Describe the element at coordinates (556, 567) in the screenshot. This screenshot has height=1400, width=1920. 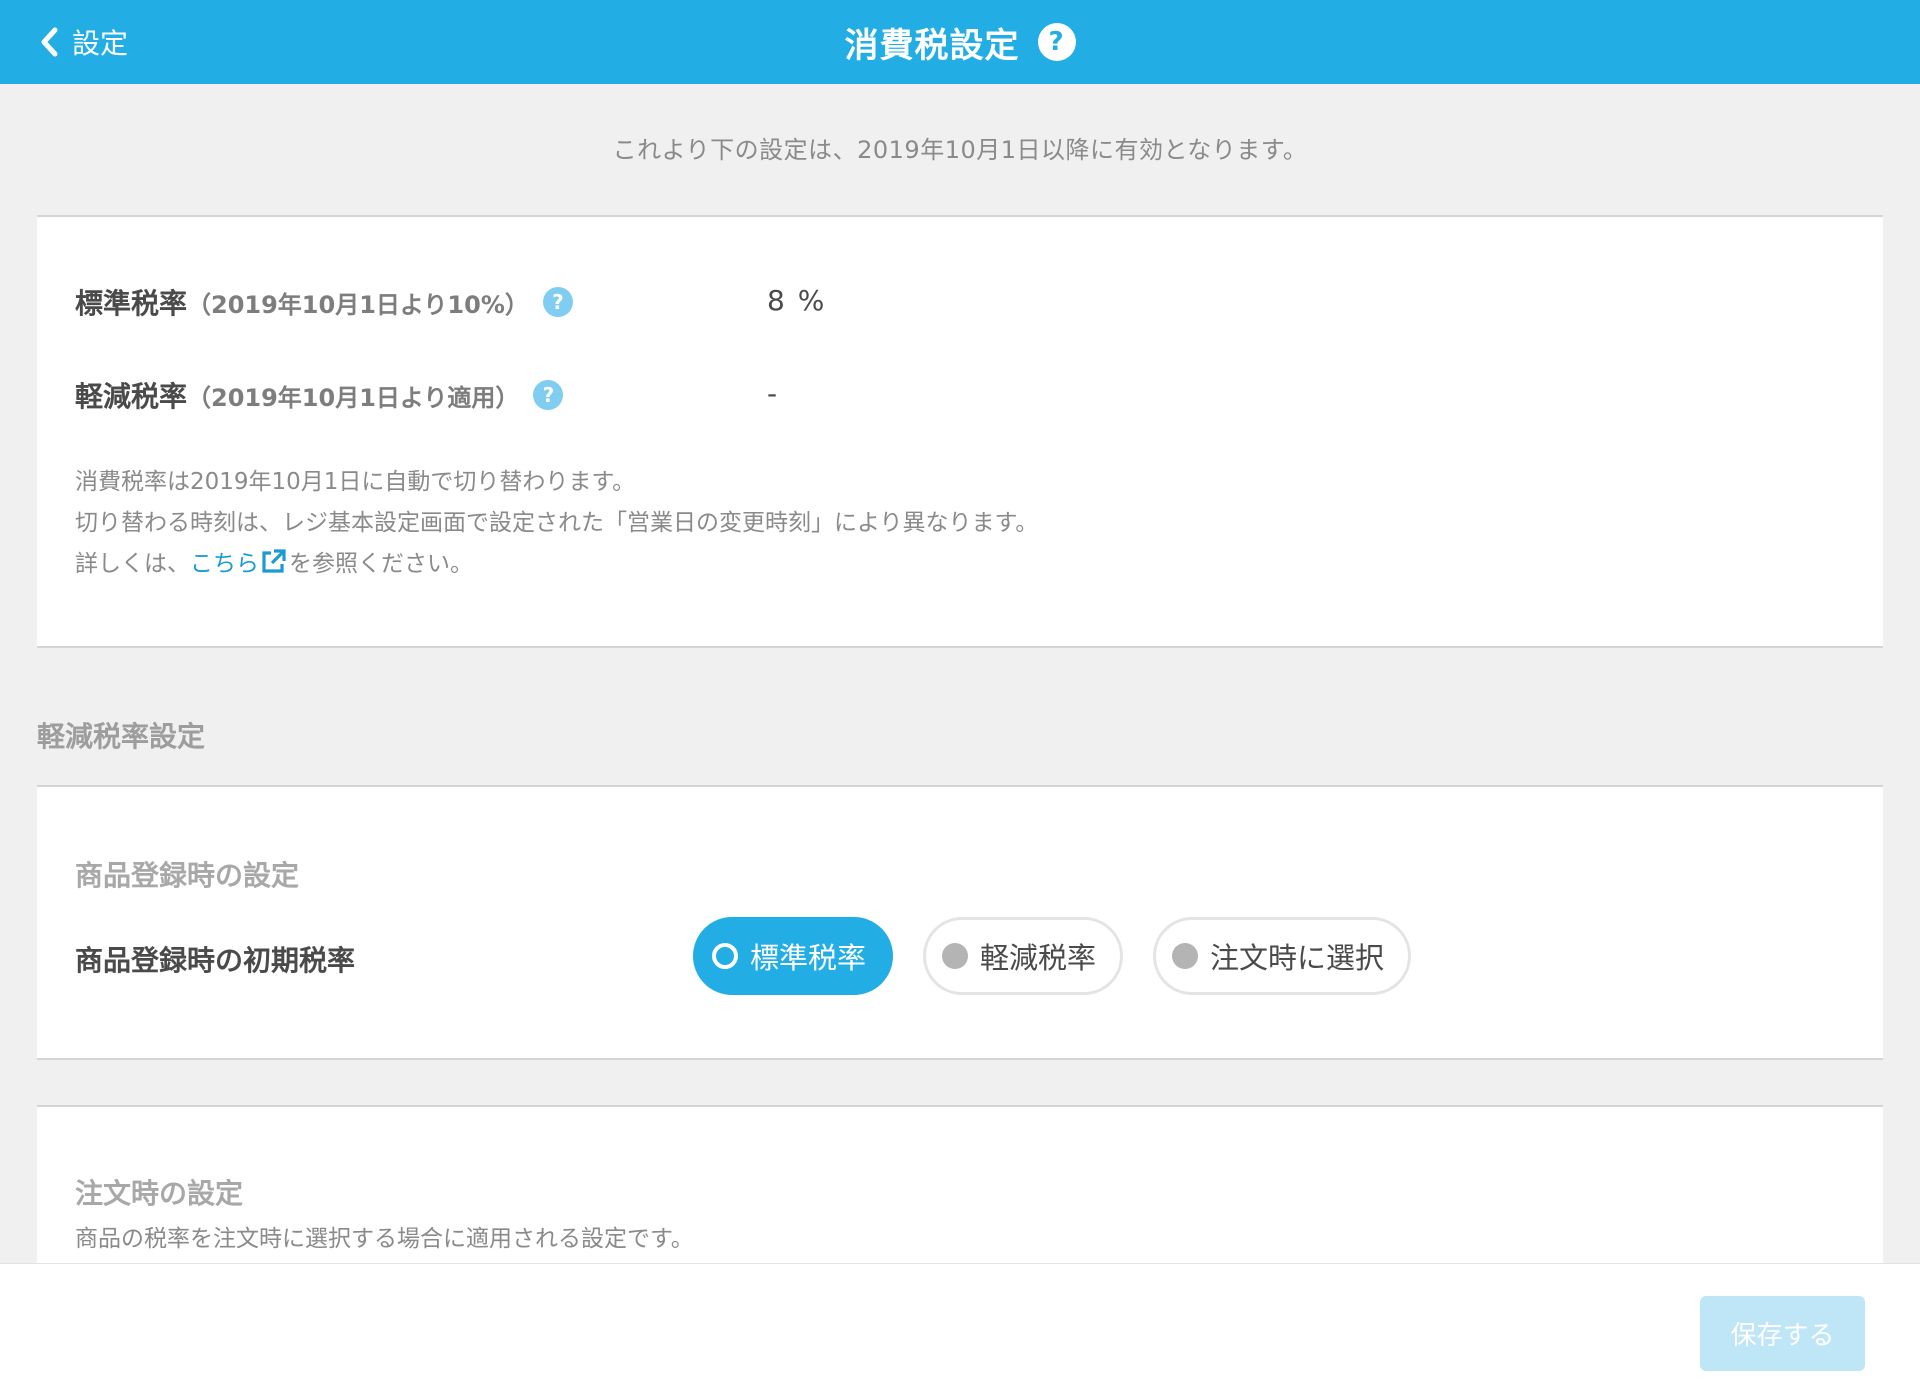
I see `description-line-3: 詳しくは、こちら を参照ください。` at that location.